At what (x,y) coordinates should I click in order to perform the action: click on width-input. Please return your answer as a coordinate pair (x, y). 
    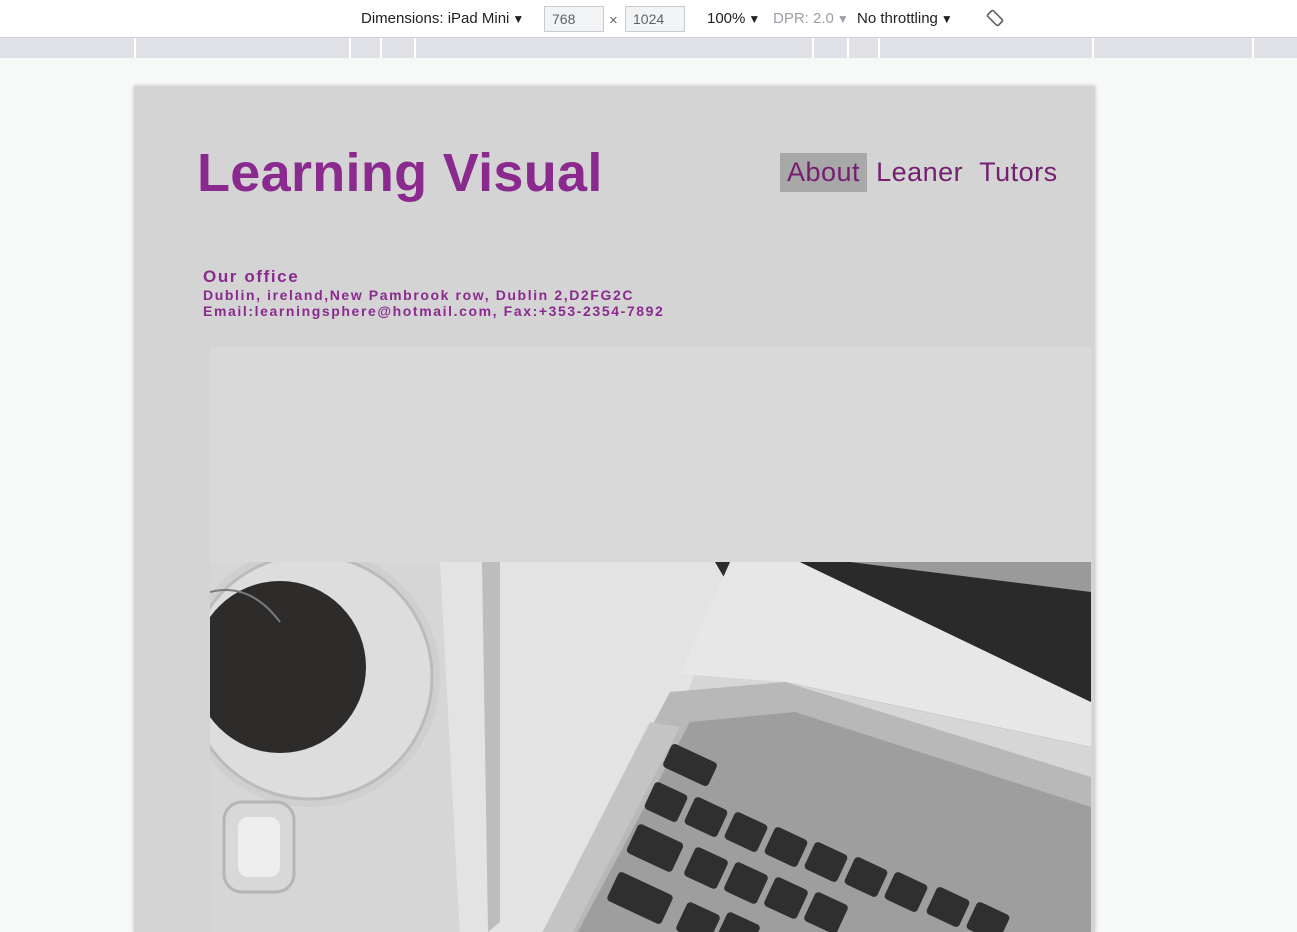
    Looking at the image, I should click on (574, 19).